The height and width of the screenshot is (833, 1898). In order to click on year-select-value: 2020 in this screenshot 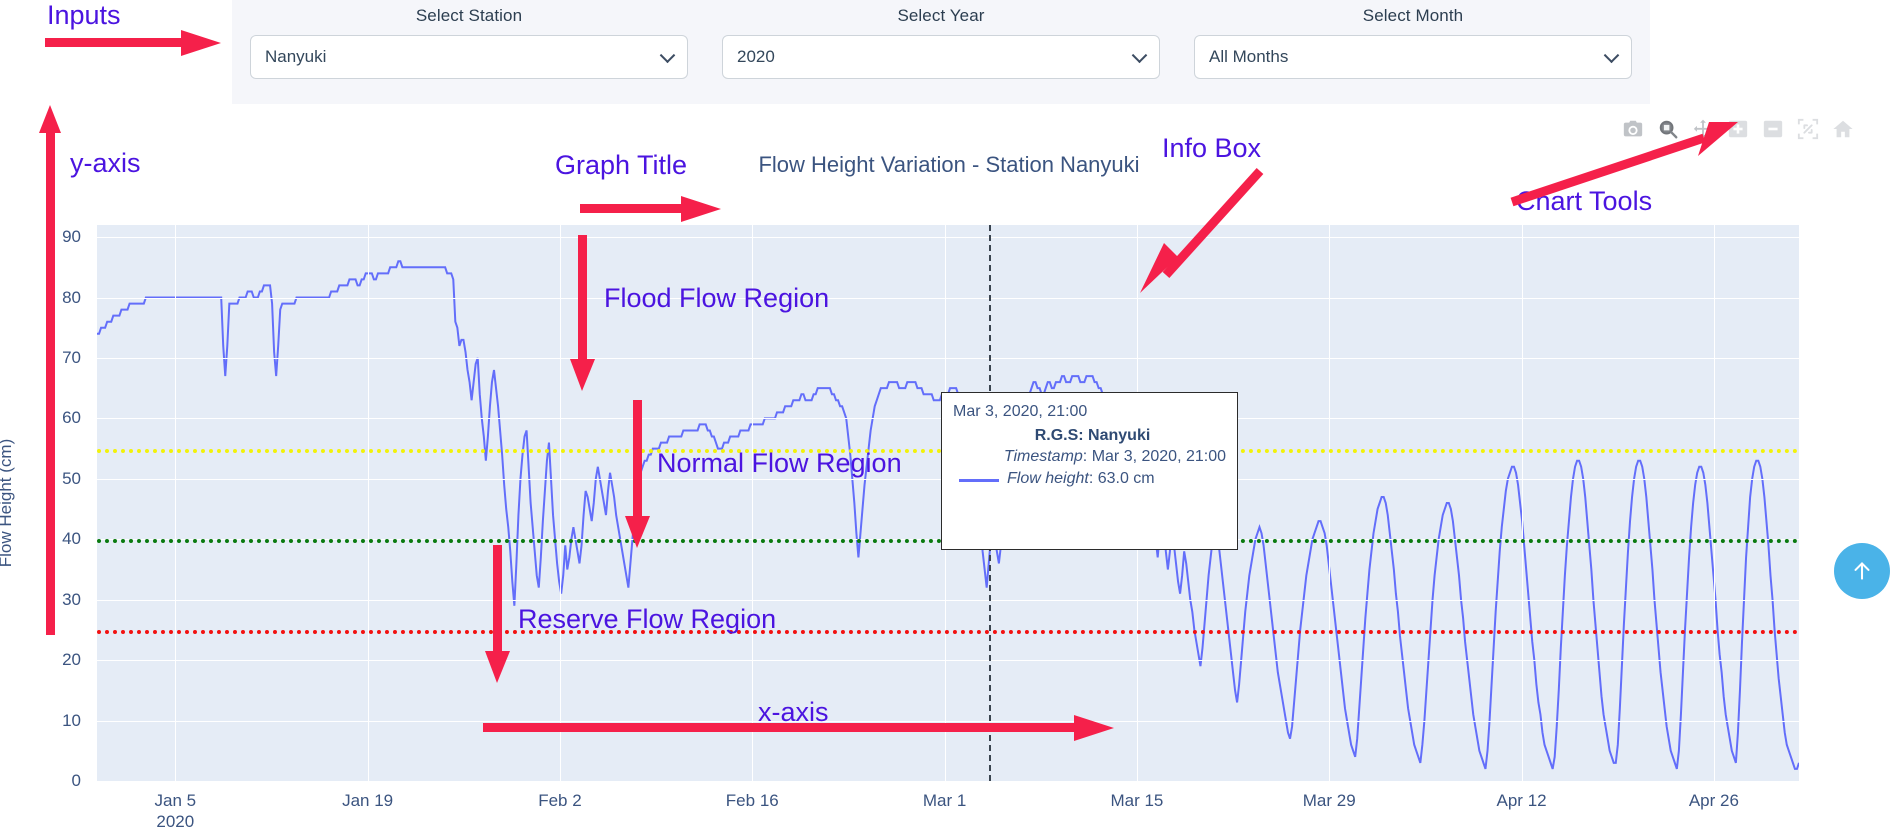, I will do `click(756, 56)`.